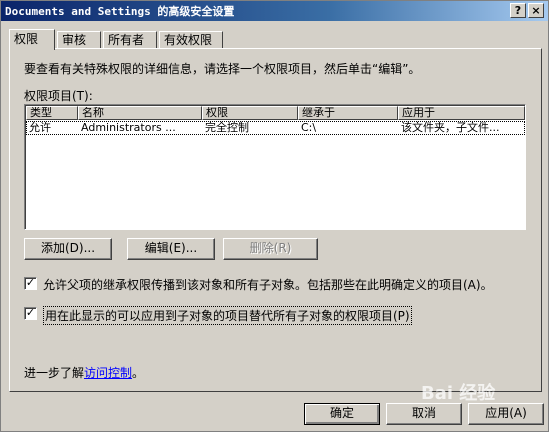  I want to click on tab-owner: 所有者, so click(130, 40).